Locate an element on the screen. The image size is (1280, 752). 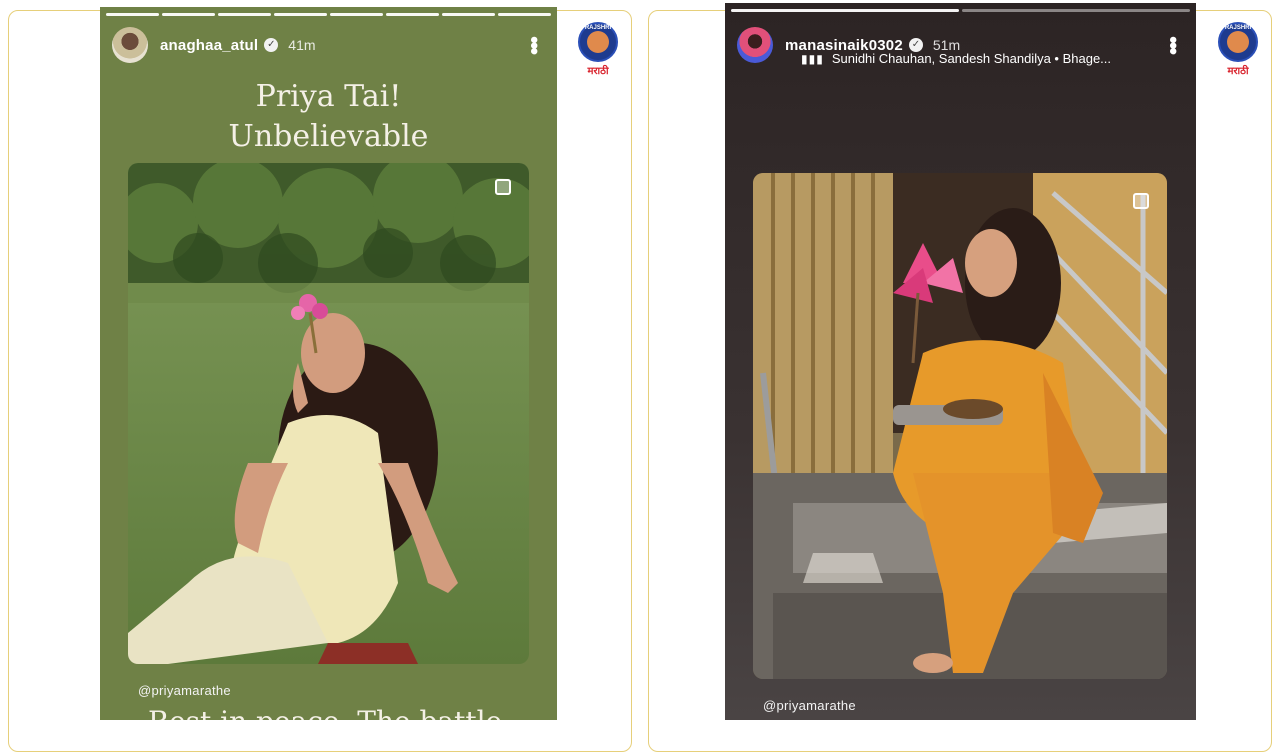
story-title-line2: Unbelievable is located at coordinates (328, 136).